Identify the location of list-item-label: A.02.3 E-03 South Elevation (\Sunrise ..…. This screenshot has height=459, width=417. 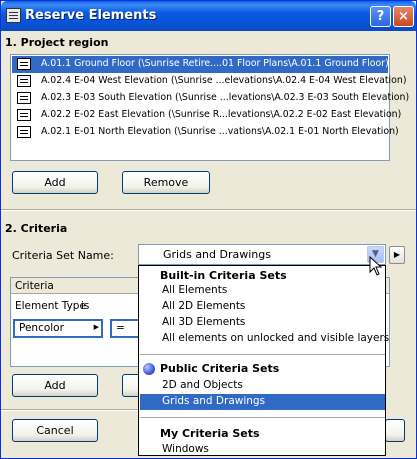
(225, 97).